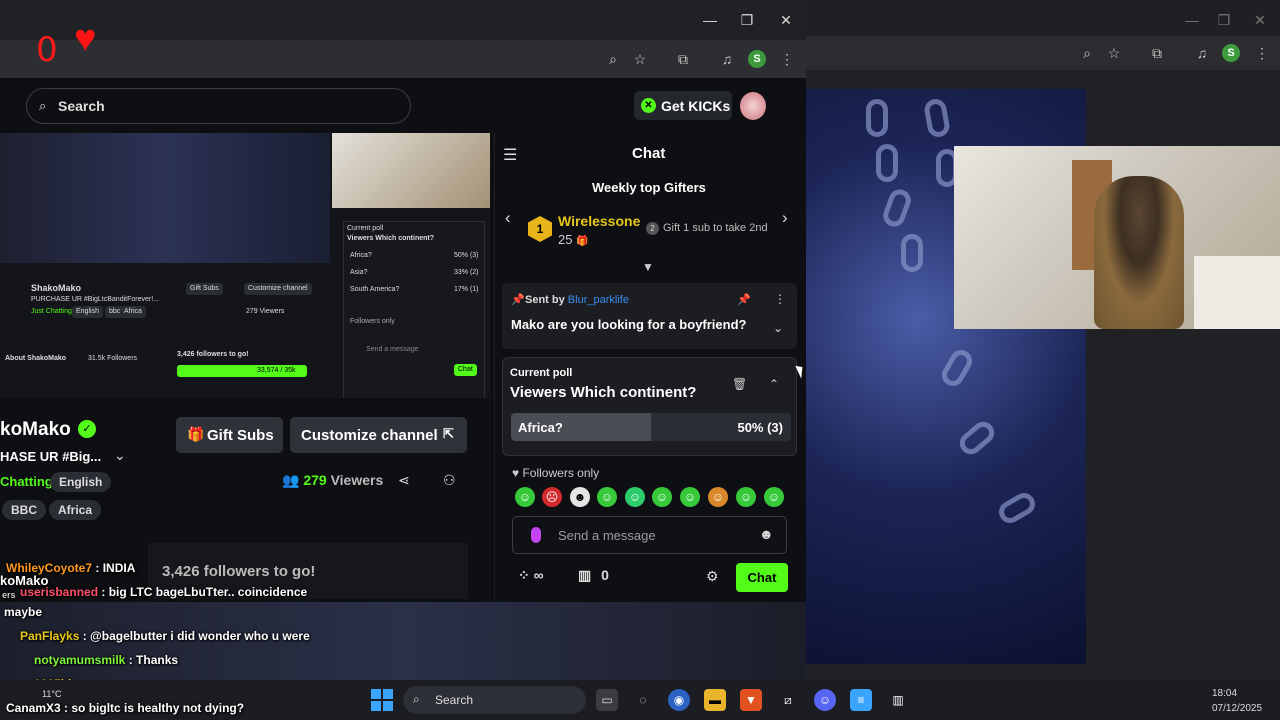  Describe the element at coordinates (712, 576) in the screenshot. I see `gear-icon: ⚙` at that location.